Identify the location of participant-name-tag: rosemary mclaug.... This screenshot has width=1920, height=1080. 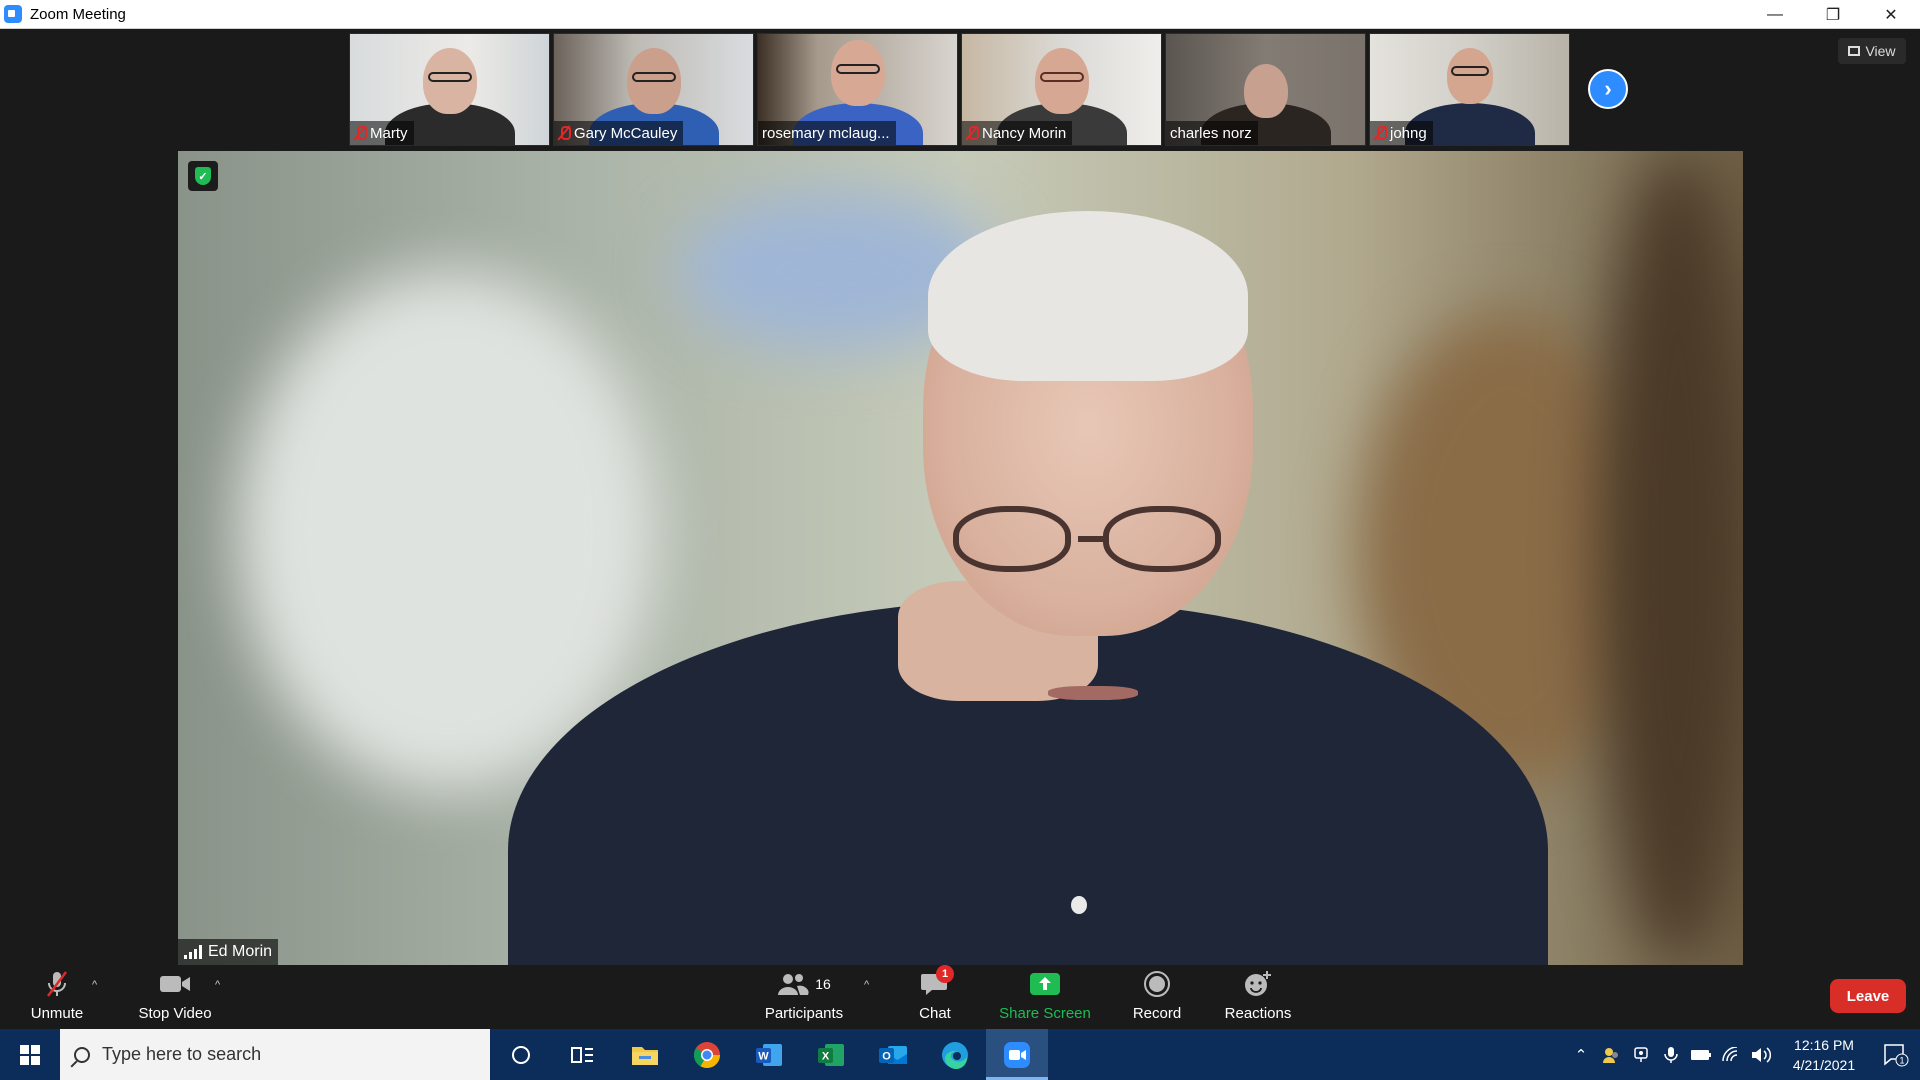
(827, 133).